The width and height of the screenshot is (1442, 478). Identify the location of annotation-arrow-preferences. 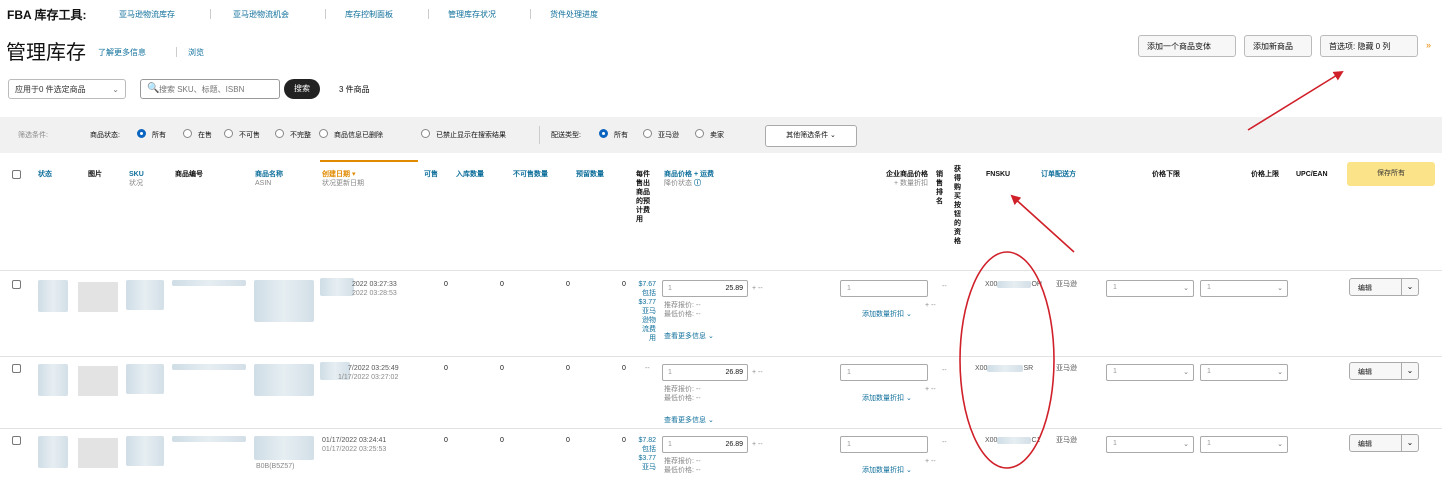
(1295, 100).